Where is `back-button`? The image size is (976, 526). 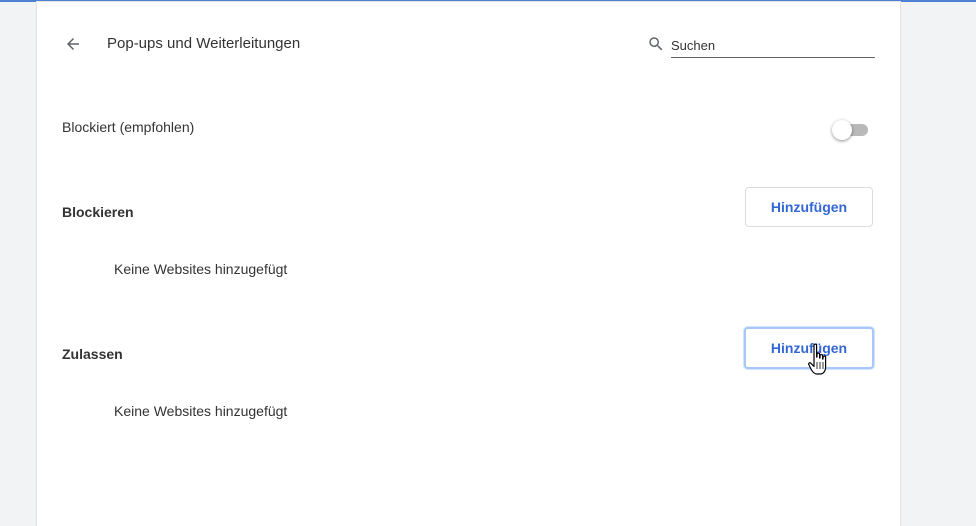
back-button is located at coordinates (73, 44).